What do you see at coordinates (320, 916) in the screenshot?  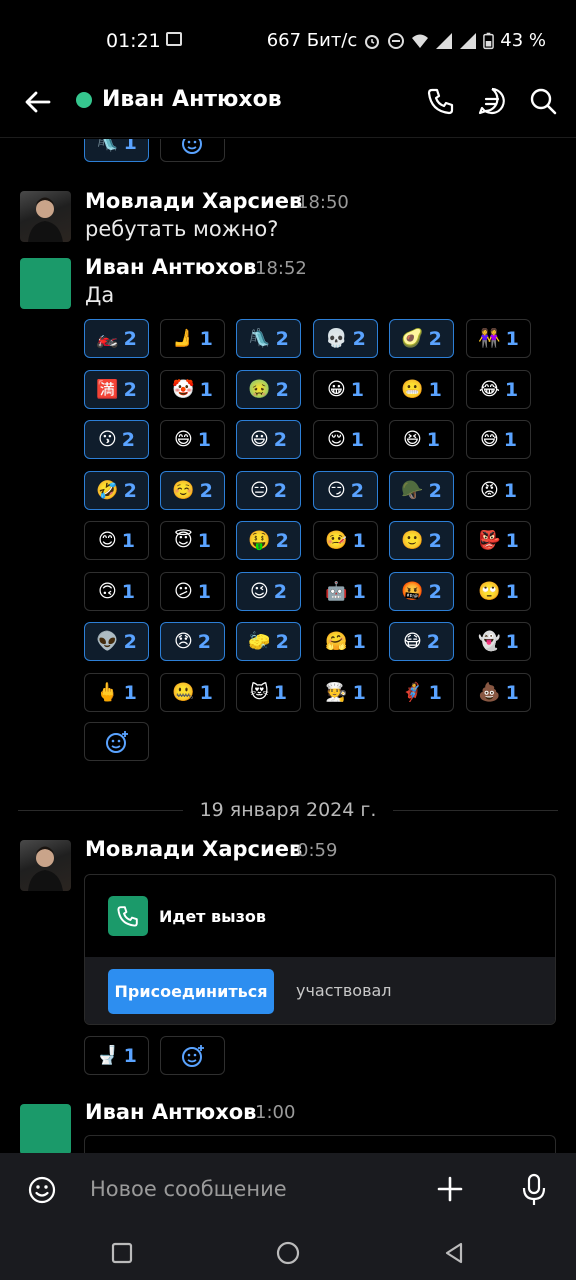 I see `call-card-header: Идет вызов` at bounding box center [320, 916].